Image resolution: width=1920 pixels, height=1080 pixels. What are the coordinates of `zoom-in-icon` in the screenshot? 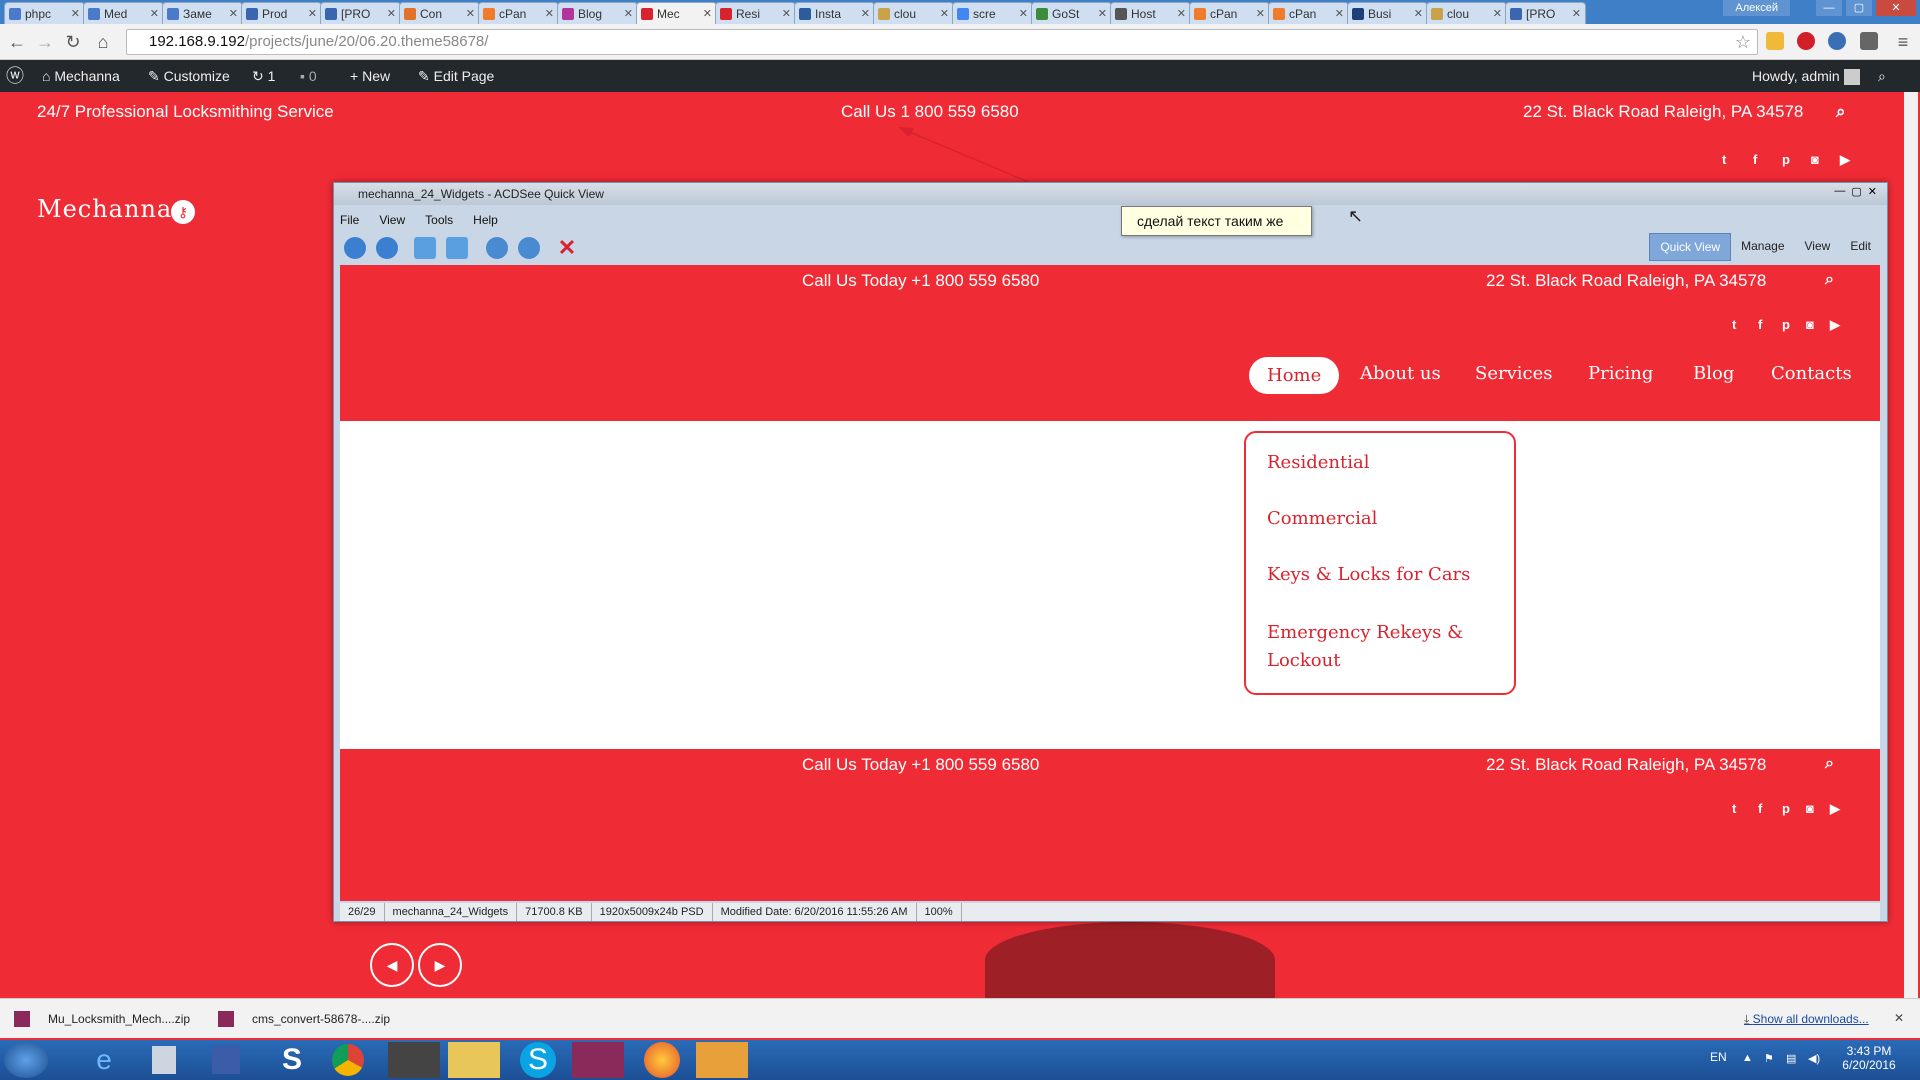 It's located at (497, 248).